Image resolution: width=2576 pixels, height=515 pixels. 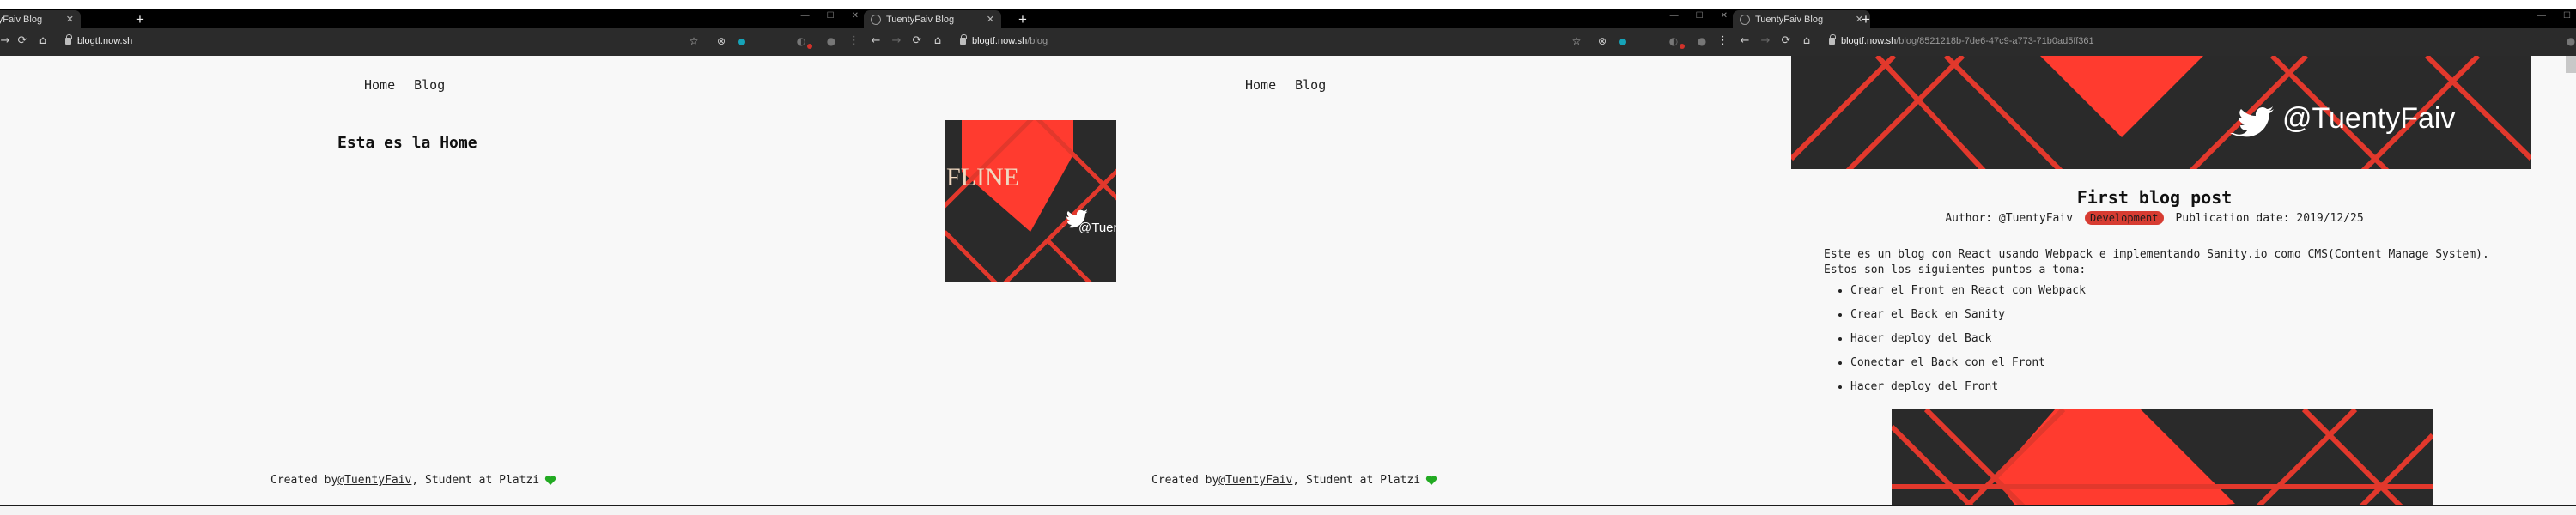 I want to click on browser-toolbar: ← → ⟳ ⌂ blogtf.now.sh/blog ☆ ⊗ ◐ ● ⋮, so click(x=1298, y=42).